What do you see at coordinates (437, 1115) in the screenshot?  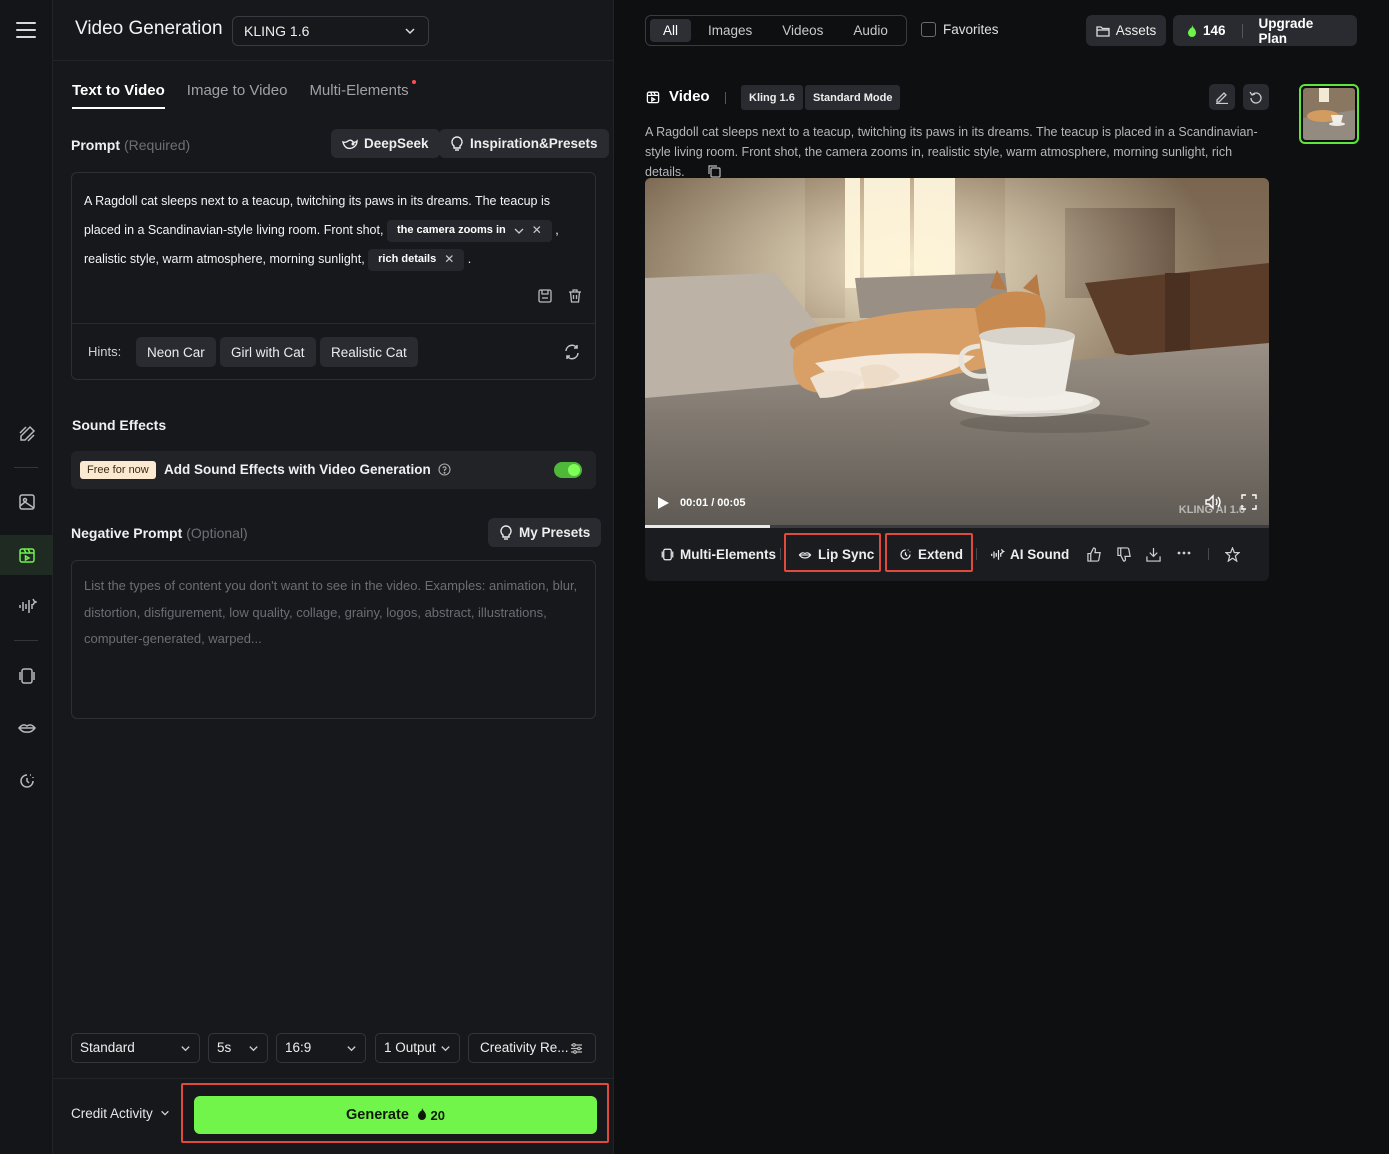 I see `generate-cost-value: 20` at bounding box center [437, 1115].